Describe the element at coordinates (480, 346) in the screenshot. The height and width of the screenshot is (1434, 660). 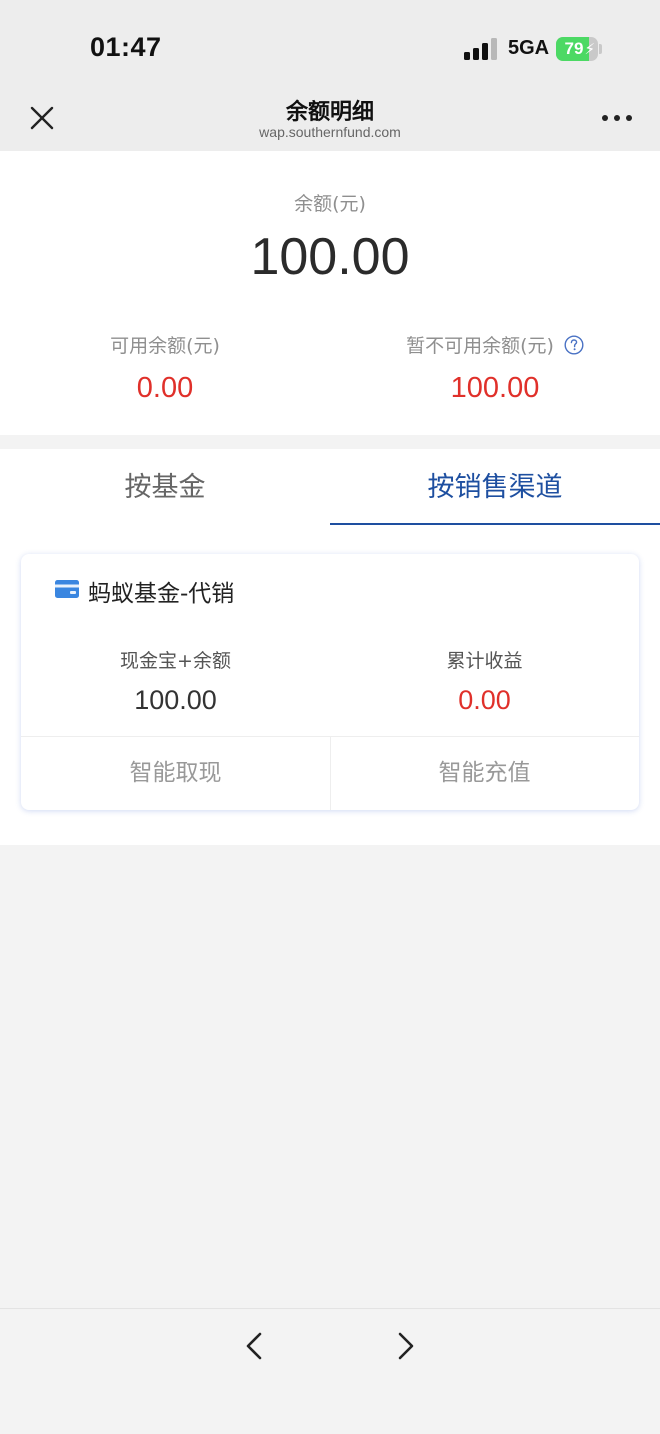
I see `unavailable-label: 暂不可用余额(元)` at that location.